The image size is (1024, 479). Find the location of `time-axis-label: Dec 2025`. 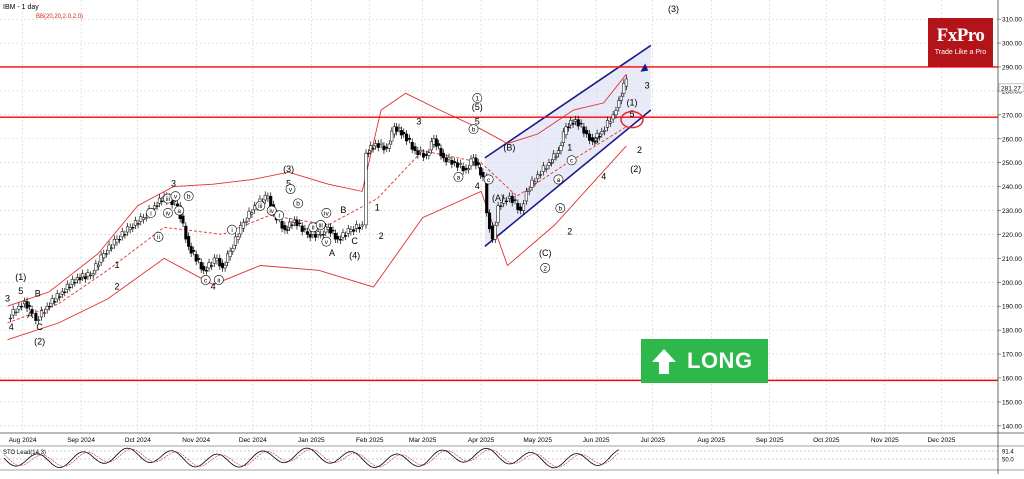

time-axis-label: Dec 2025 is located at coordinates (941, 440).